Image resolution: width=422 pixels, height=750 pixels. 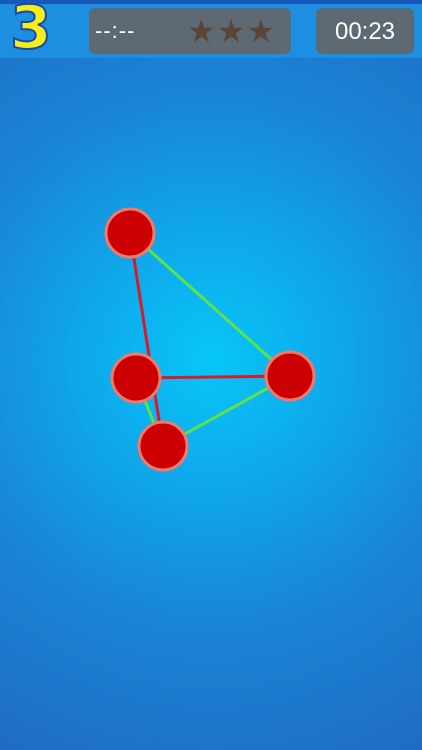 I want to click on node-n4, so click(x=163, y=446).